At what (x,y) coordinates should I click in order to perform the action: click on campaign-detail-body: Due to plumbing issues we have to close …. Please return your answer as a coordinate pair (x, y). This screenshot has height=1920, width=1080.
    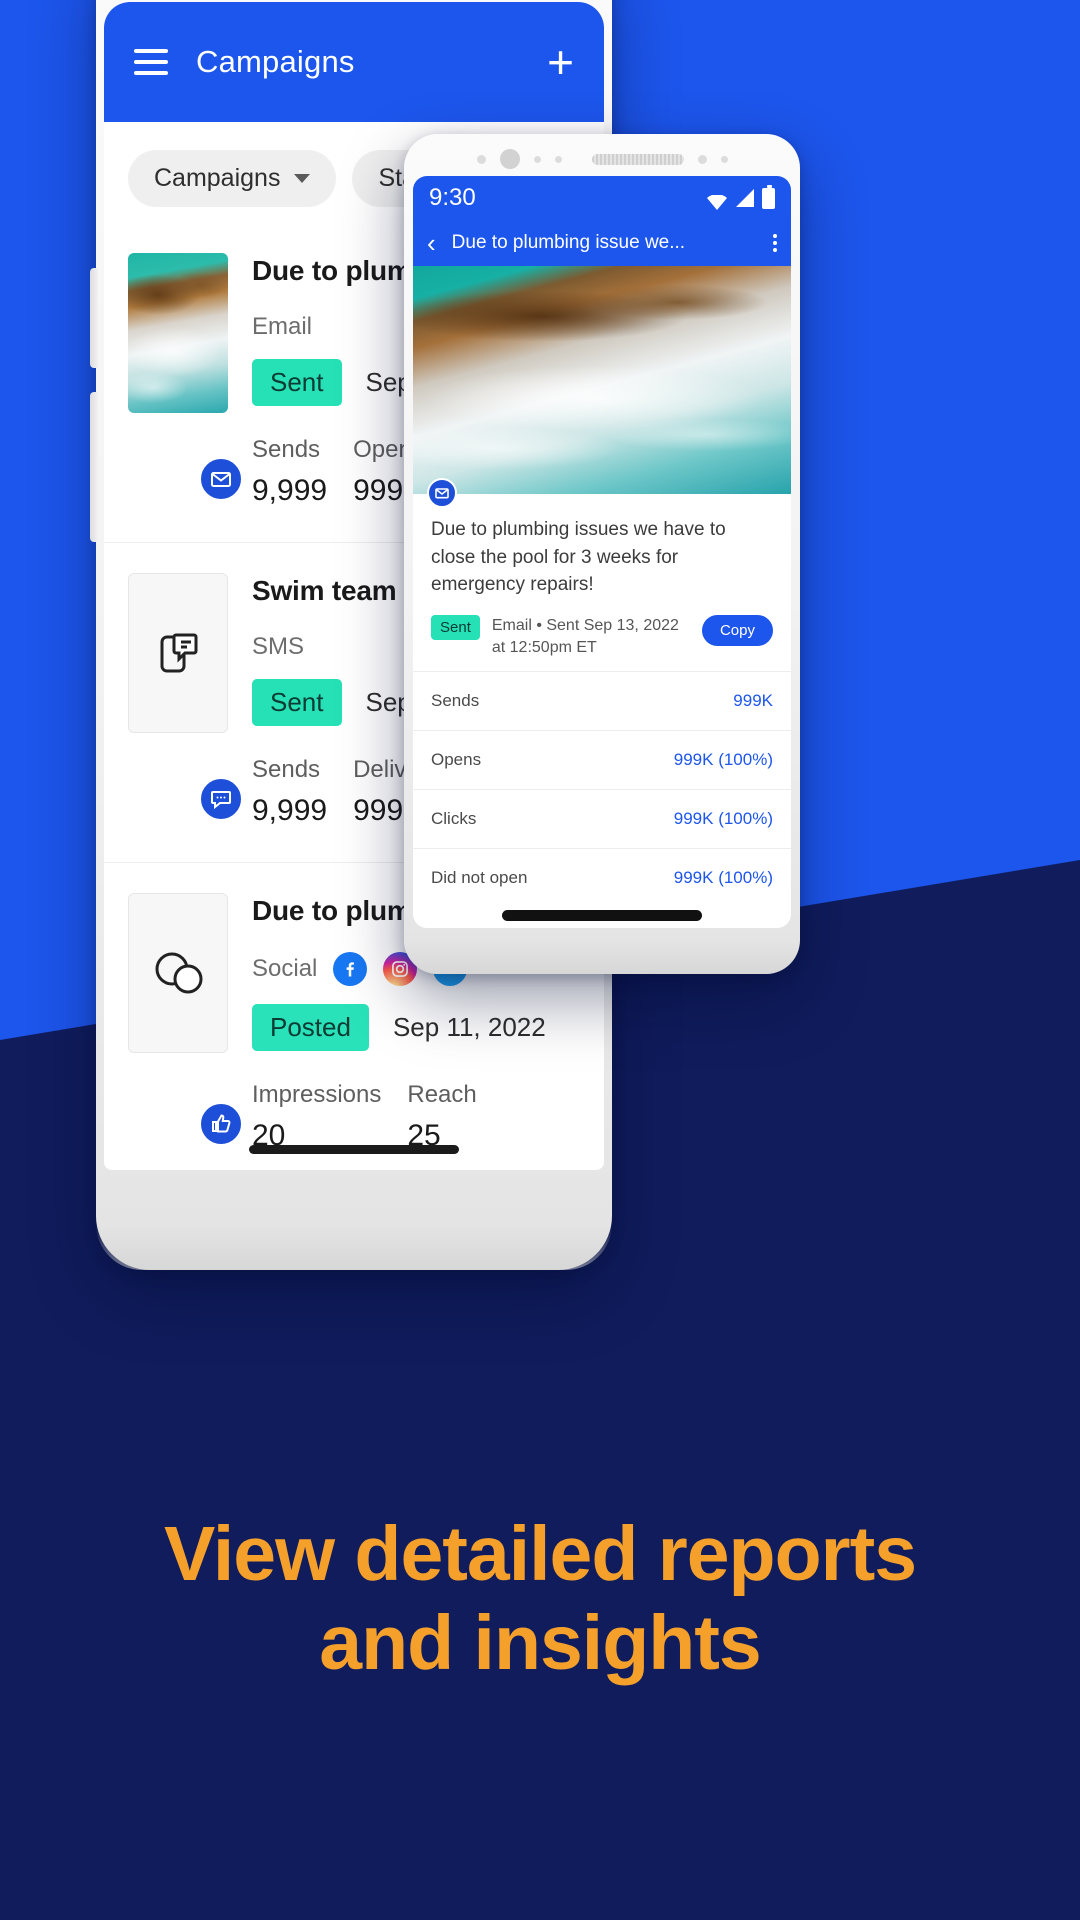
    Looking at the image, I should click on (602, 582).